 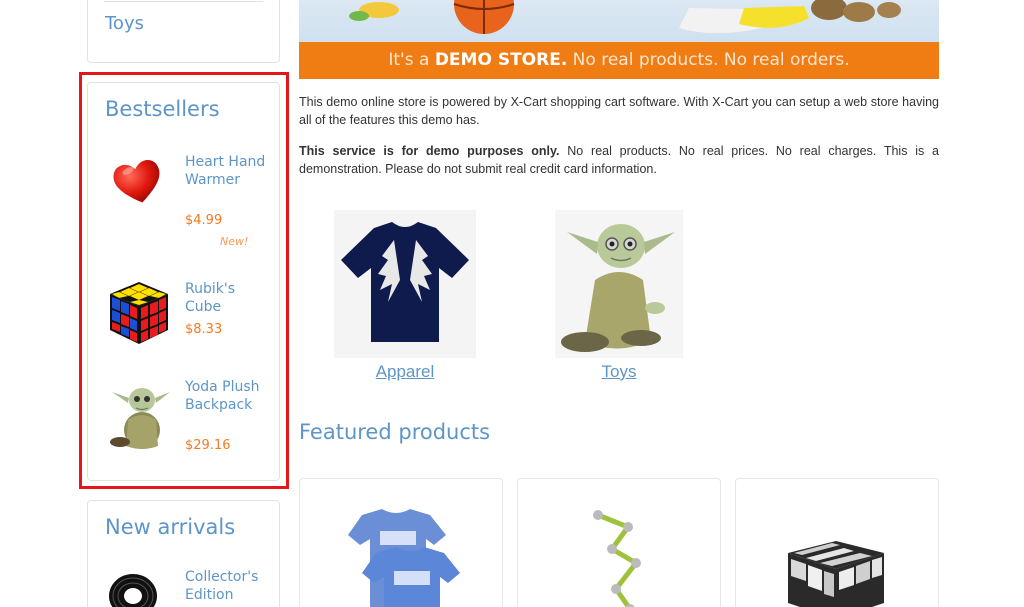 I want to click on promo-banner, so click(x=619, y=21).